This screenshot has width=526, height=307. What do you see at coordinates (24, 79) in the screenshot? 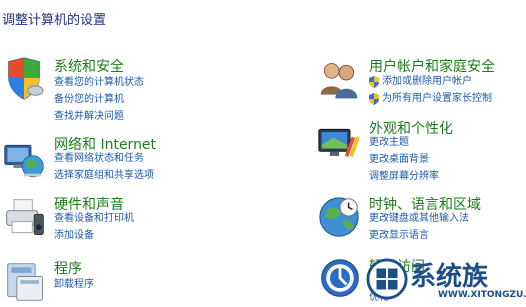
I see `shield-flag-icon` at bounding box center [24, 79].